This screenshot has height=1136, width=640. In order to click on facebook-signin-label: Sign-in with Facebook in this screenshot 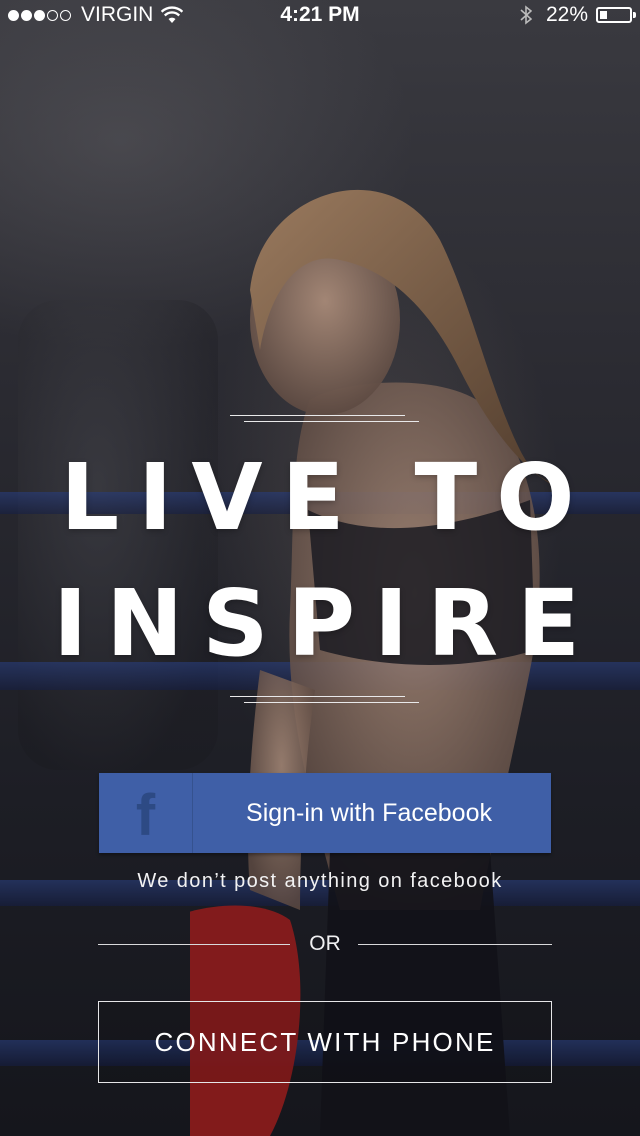, I will do `click(369, 812)`.